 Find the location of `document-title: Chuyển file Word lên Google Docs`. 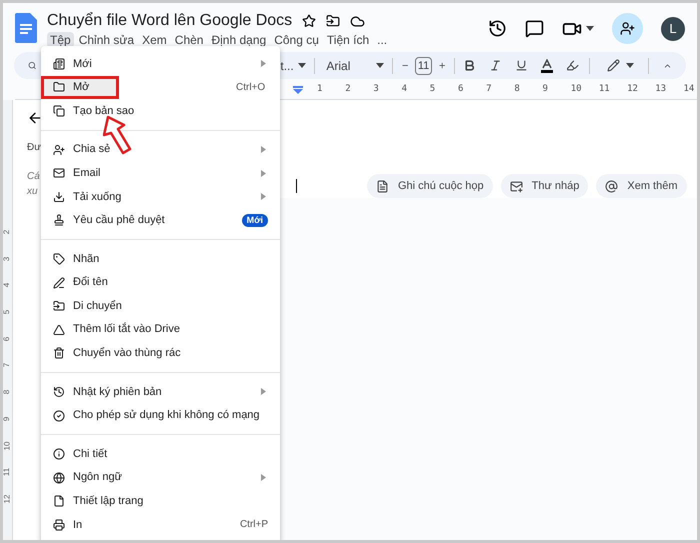

document-title: Chuyển file Word lên Google Docs is located at coordinates (169, 21).